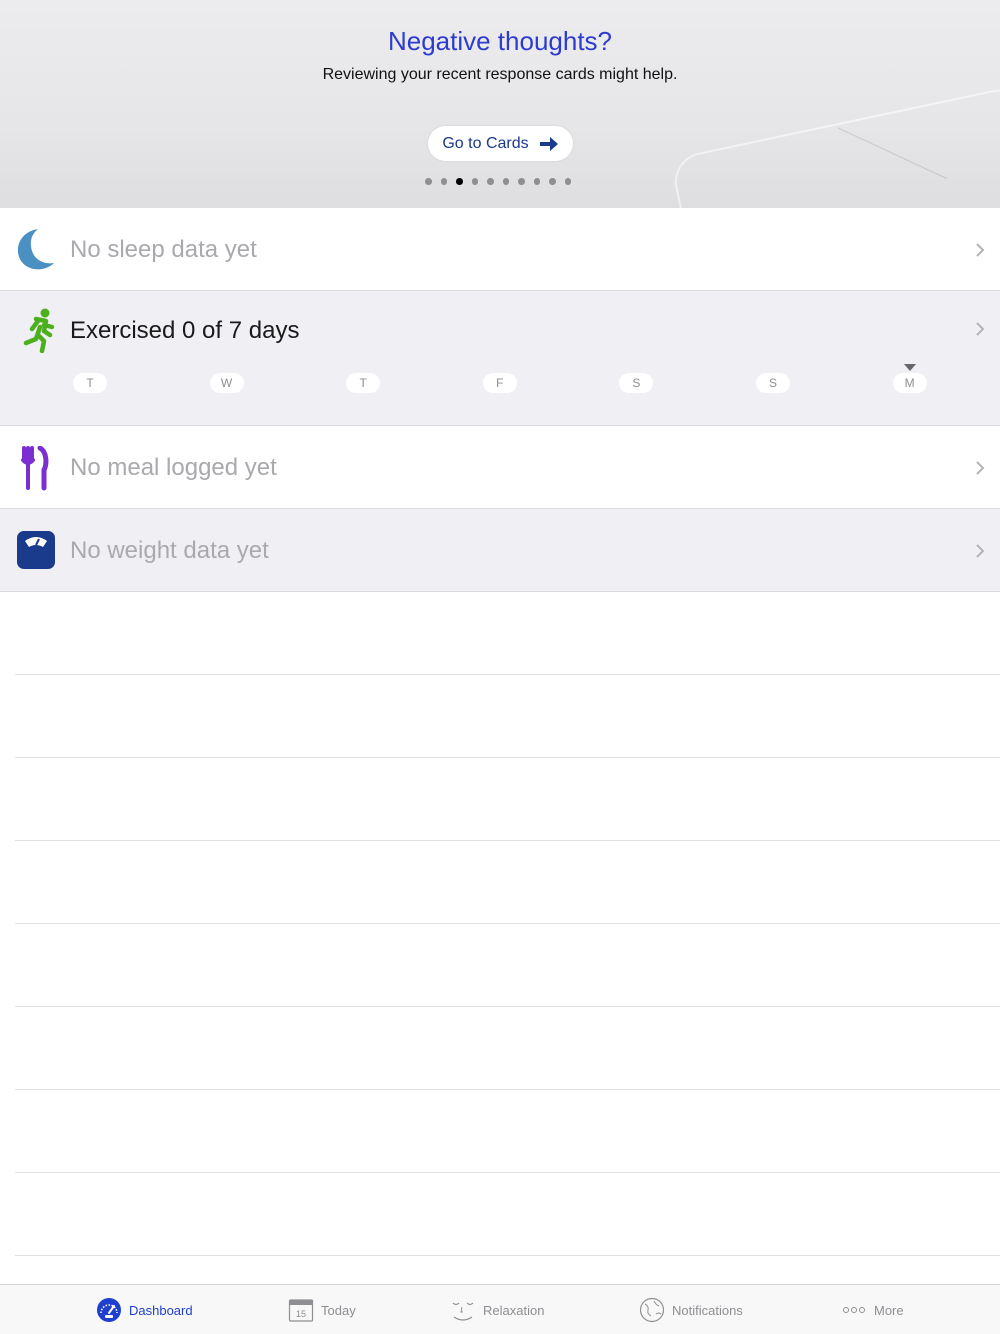 This screenshot has height=1334, width=1000. What do you see at coordinates (39, 330) in the screenshot?
I see `running-person-icon` at bounding box center [39, 330].